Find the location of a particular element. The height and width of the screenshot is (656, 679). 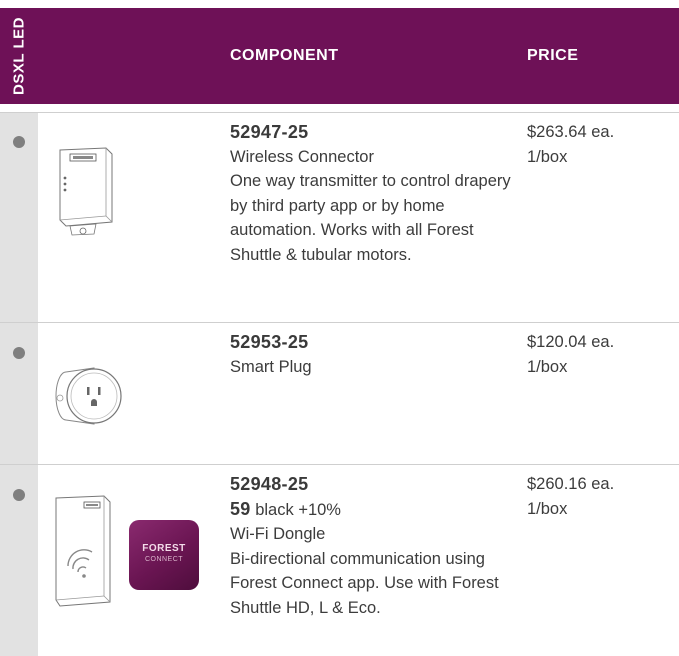

price-value: $260.16 ea. is located at coordinates (571, 484).